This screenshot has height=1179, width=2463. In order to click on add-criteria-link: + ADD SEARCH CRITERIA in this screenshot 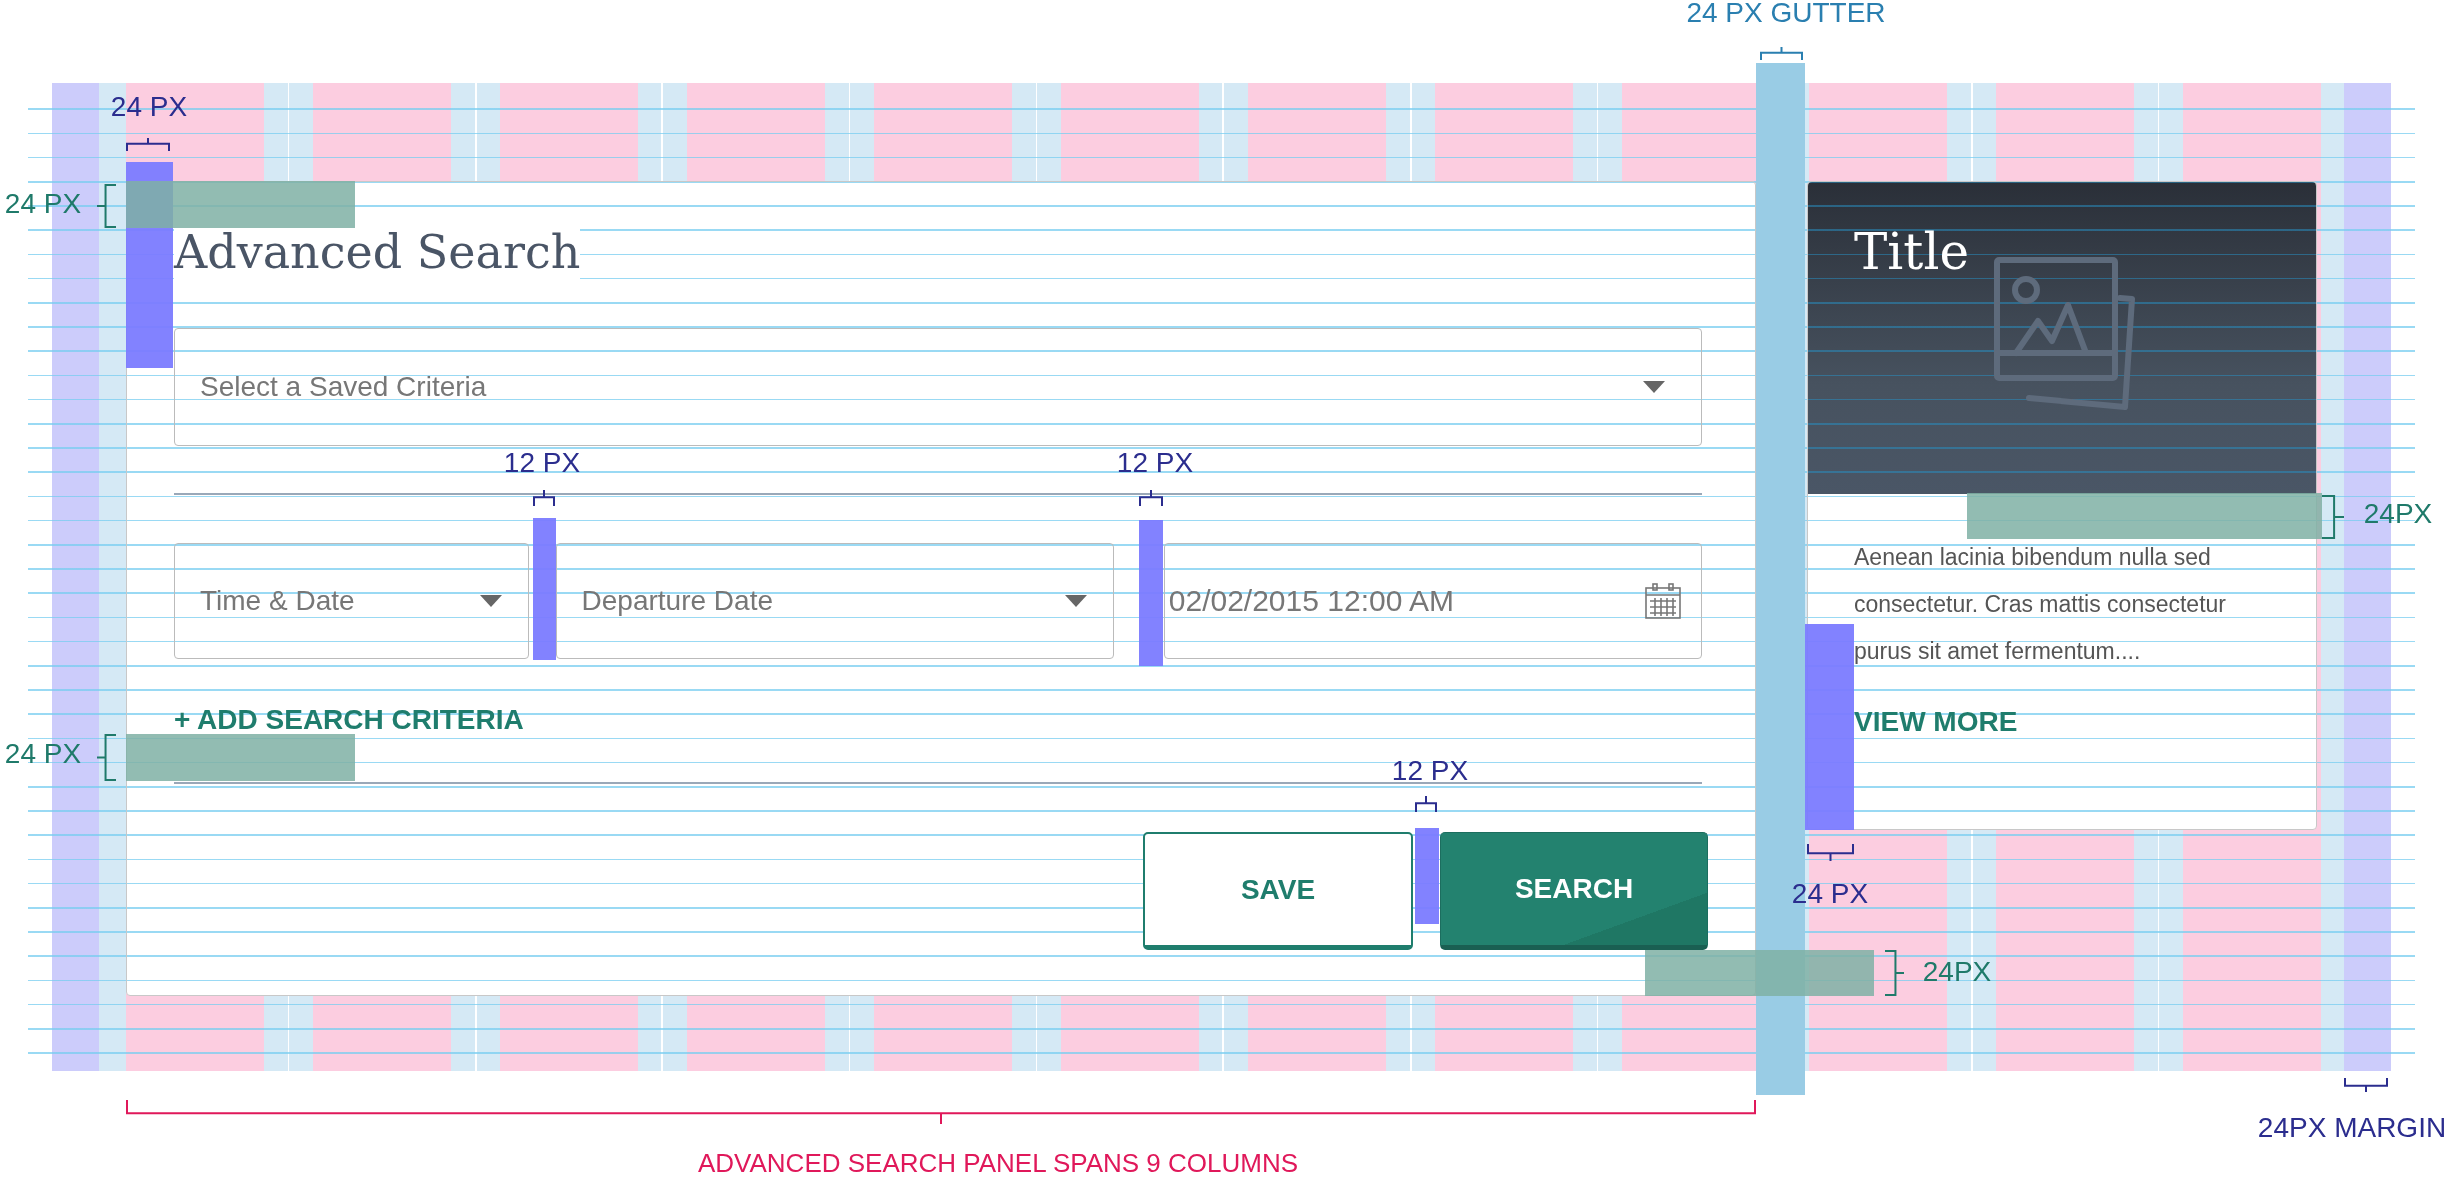, I will do `click(349, 720)`.